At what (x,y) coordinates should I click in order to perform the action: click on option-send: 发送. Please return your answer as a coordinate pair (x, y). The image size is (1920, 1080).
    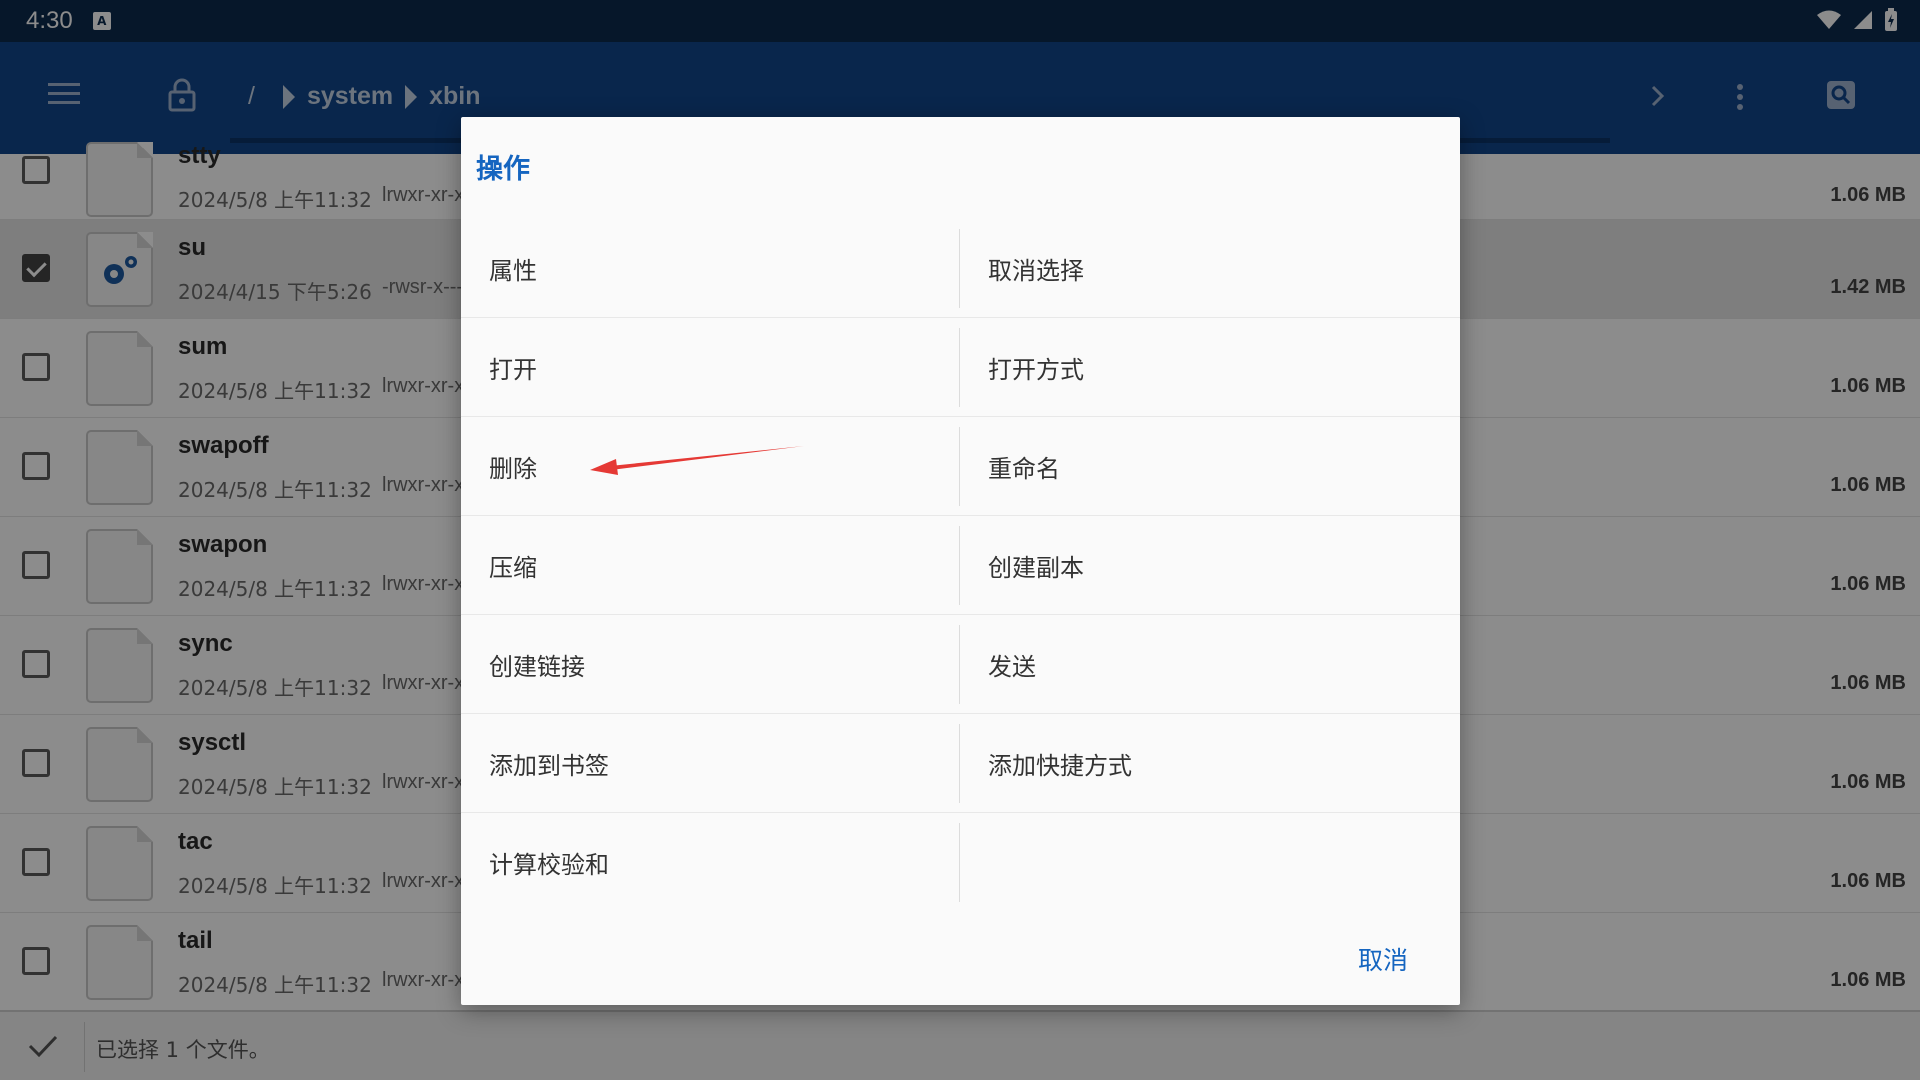
    Looking at the image, I should click on (1209, 664).